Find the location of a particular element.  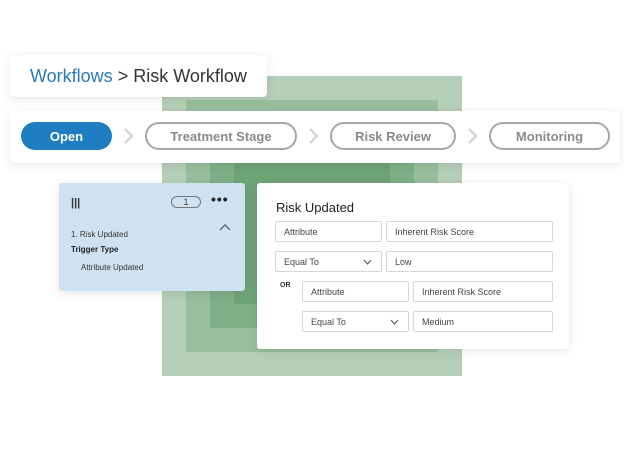

stage-open-button: Open is located at coordinates (66, 136).